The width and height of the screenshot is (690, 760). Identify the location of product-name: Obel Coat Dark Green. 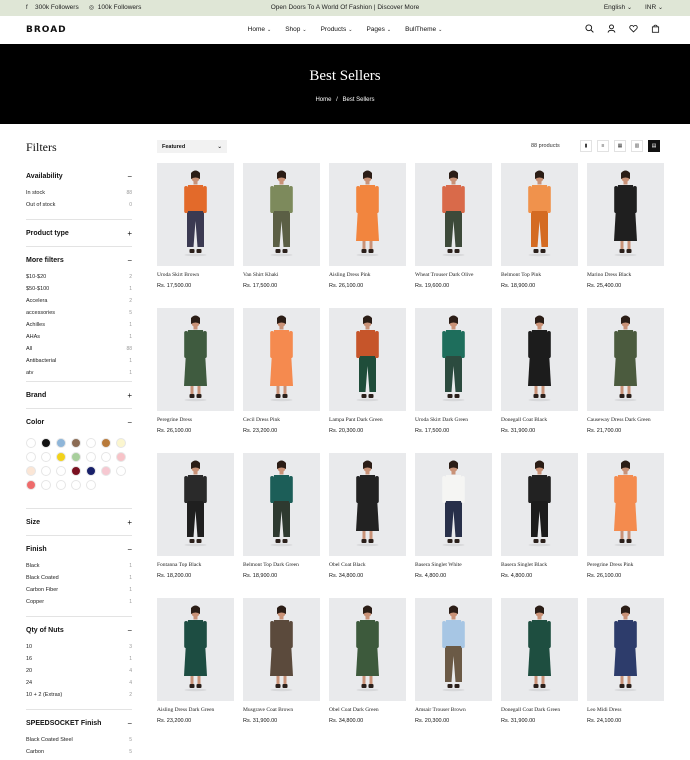
(367, 710).